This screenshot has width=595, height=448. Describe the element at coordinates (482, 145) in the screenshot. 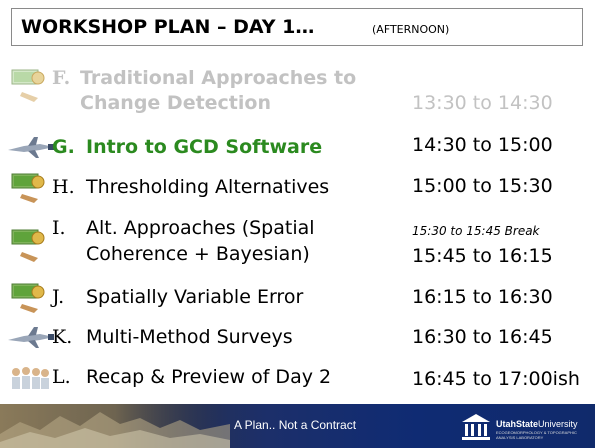

I see `agenda-time: 14:30 to 15:00` at that location.